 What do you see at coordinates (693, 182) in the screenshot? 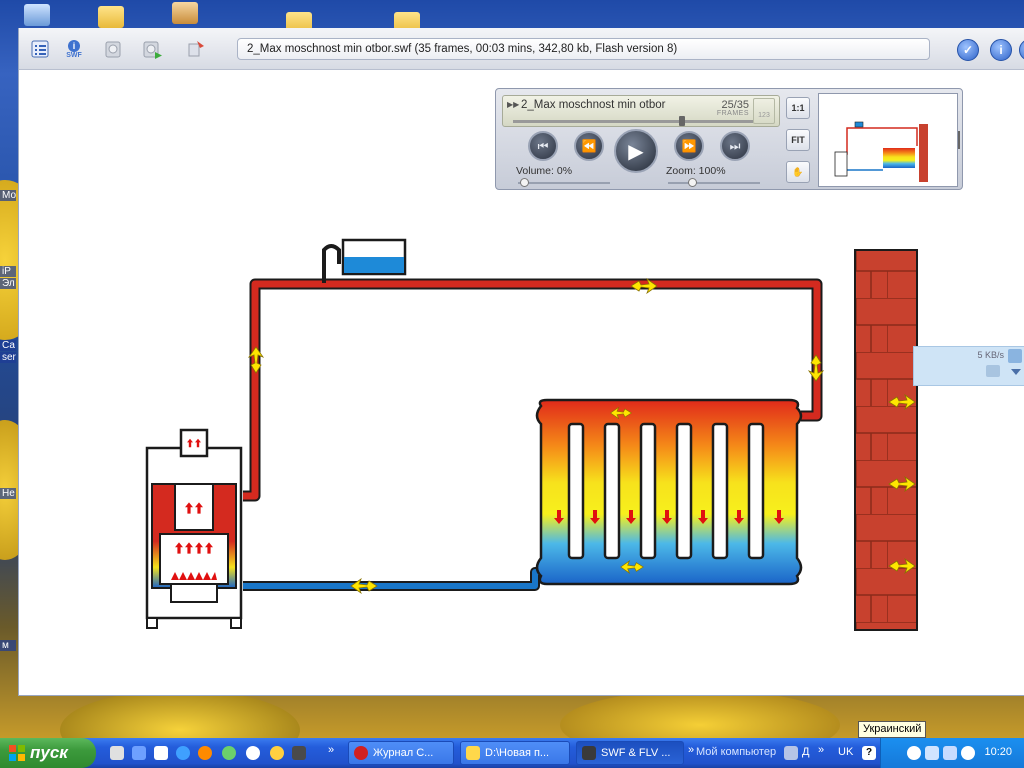
I see `zoom-slider-thumb` at bounding box center [693, 182].